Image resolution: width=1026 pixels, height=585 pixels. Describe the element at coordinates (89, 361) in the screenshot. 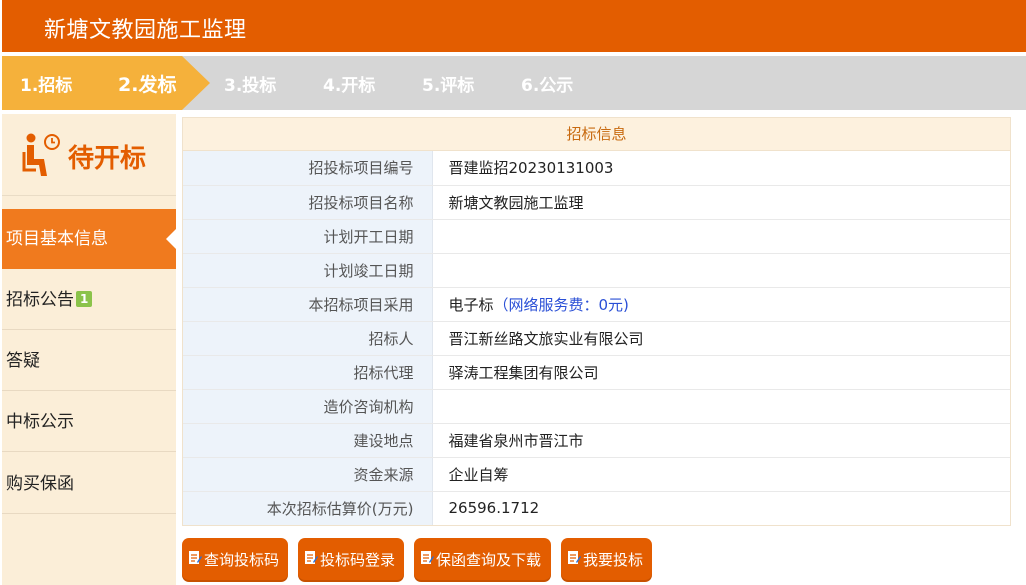

I see `sidebar-item-qa: 答疑` at that location.